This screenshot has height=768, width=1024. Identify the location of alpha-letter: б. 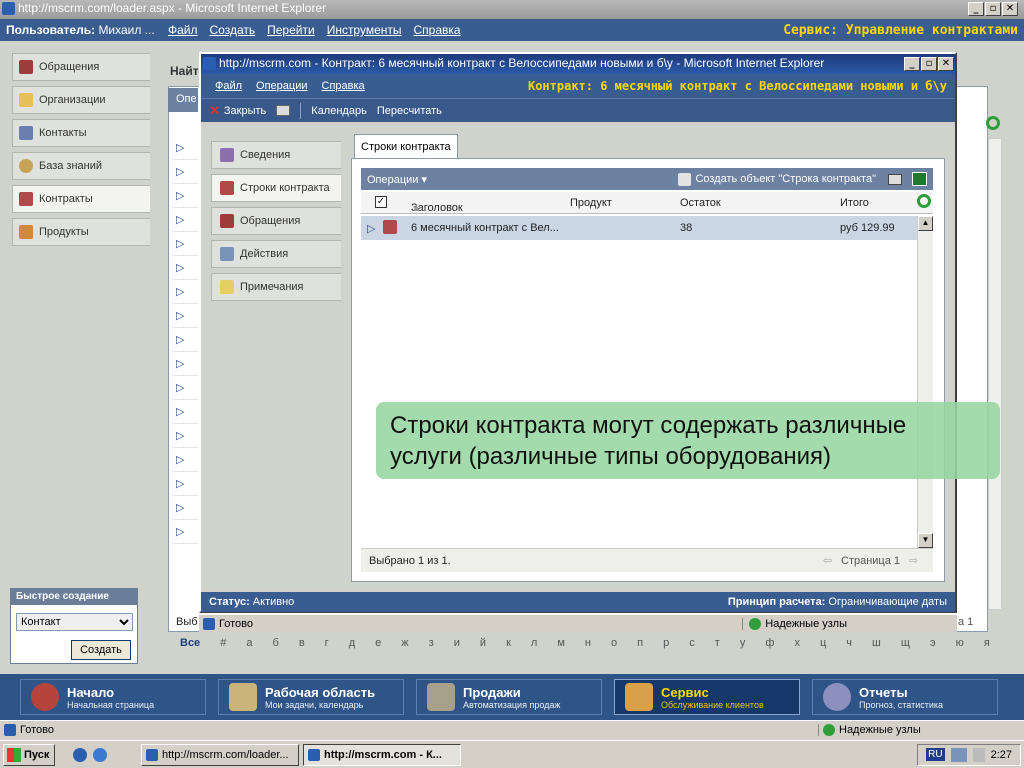
(275, 643).